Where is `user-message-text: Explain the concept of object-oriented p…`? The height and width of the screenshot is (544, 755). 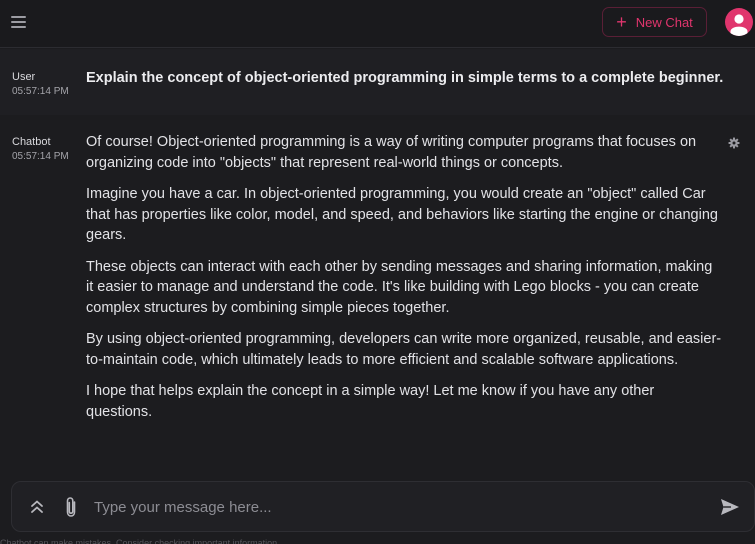 user-message-text: Explain the concept of object-oriented p… is located at coordinates (405, 78).